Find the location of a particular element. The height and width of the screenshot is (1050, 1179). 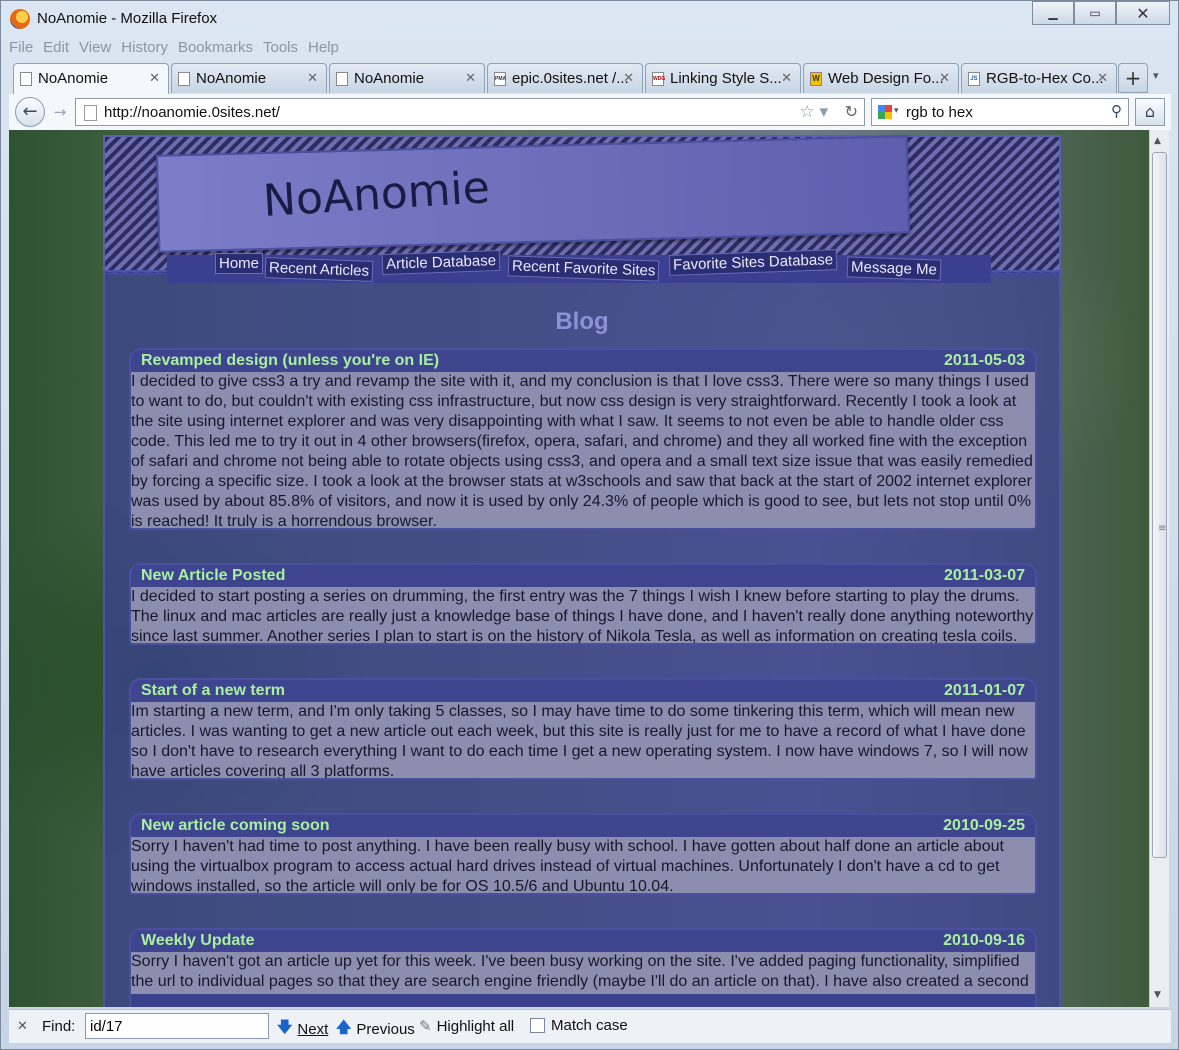

find-label: Find: is located at coordinates (59, 1026).